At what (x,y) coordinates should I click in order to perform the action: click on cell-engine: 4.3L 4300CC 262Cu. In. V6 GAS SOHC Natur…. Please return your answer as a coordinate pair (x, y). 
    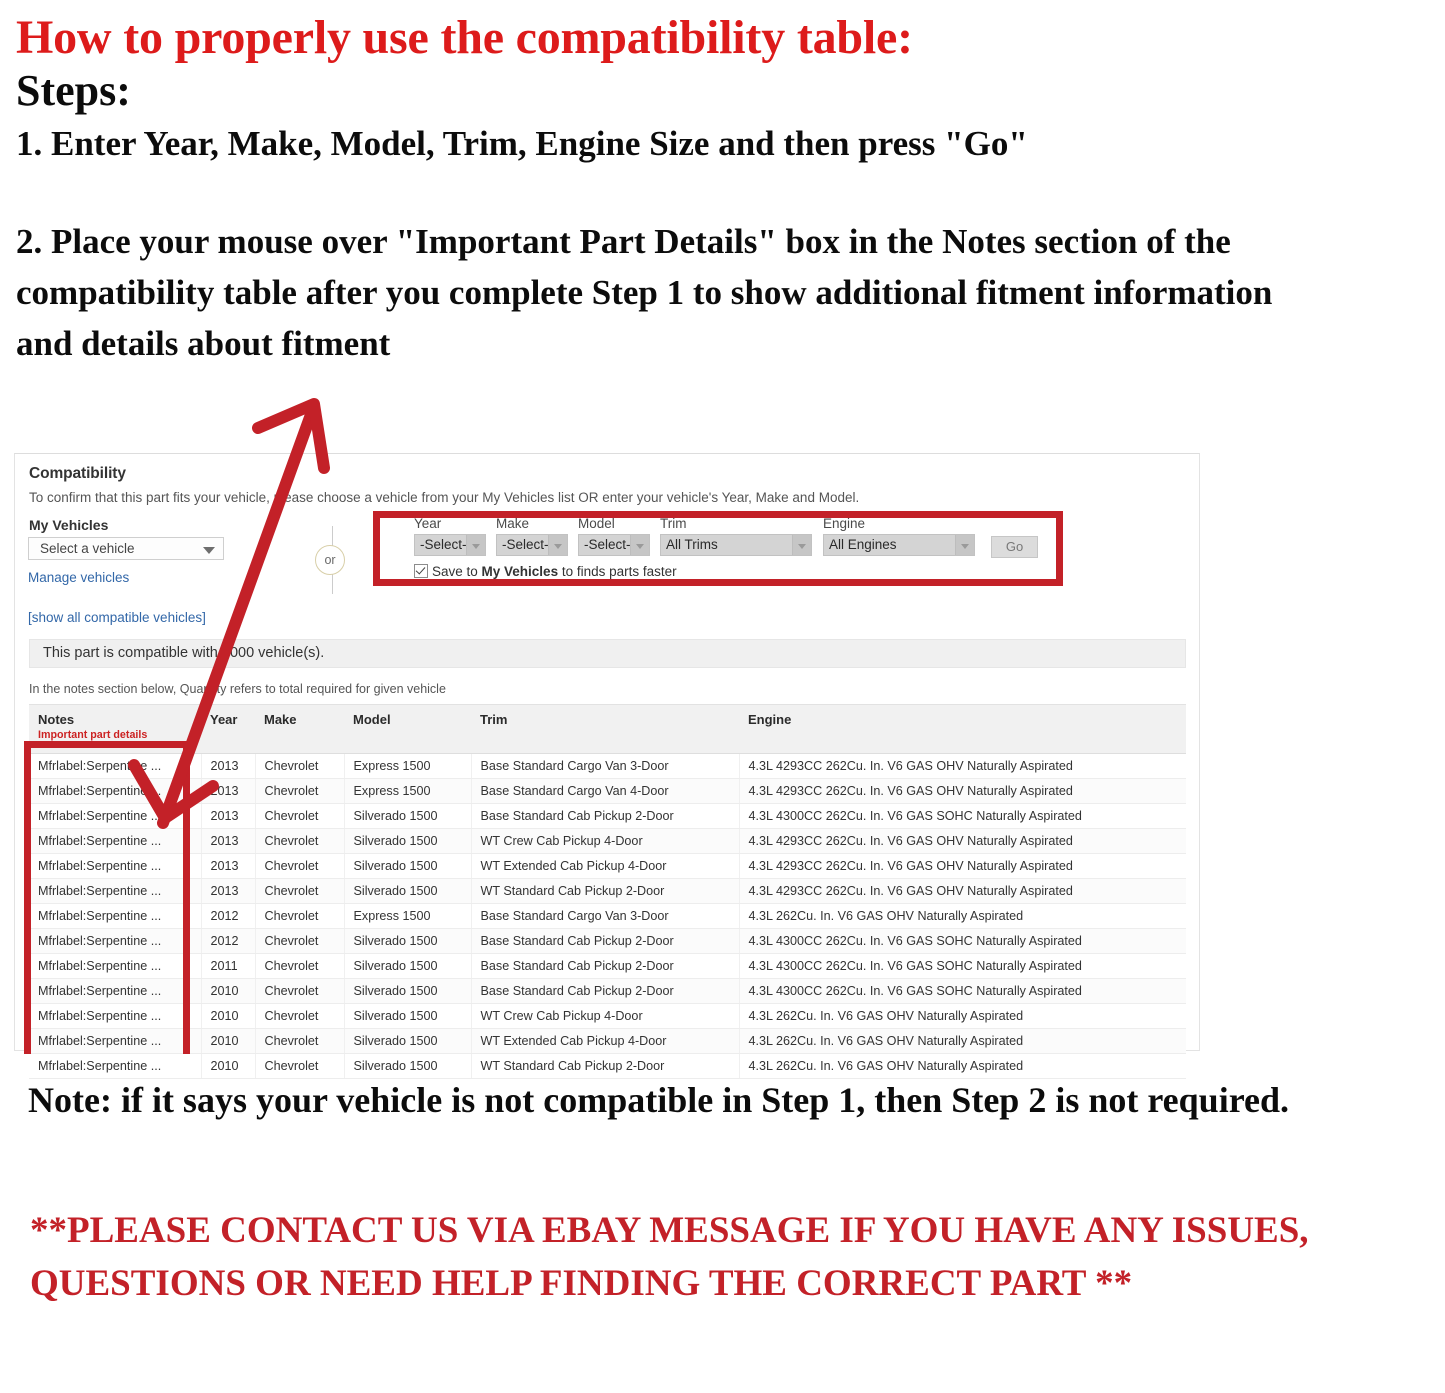
    Looking at the image, I should click on (962, 991).